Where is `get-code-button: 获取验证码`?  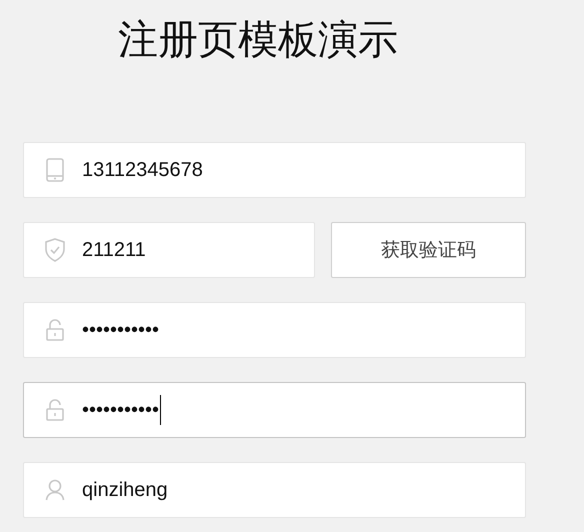 get-code-button: 获取验证码 is located at coordinates (428, 250).